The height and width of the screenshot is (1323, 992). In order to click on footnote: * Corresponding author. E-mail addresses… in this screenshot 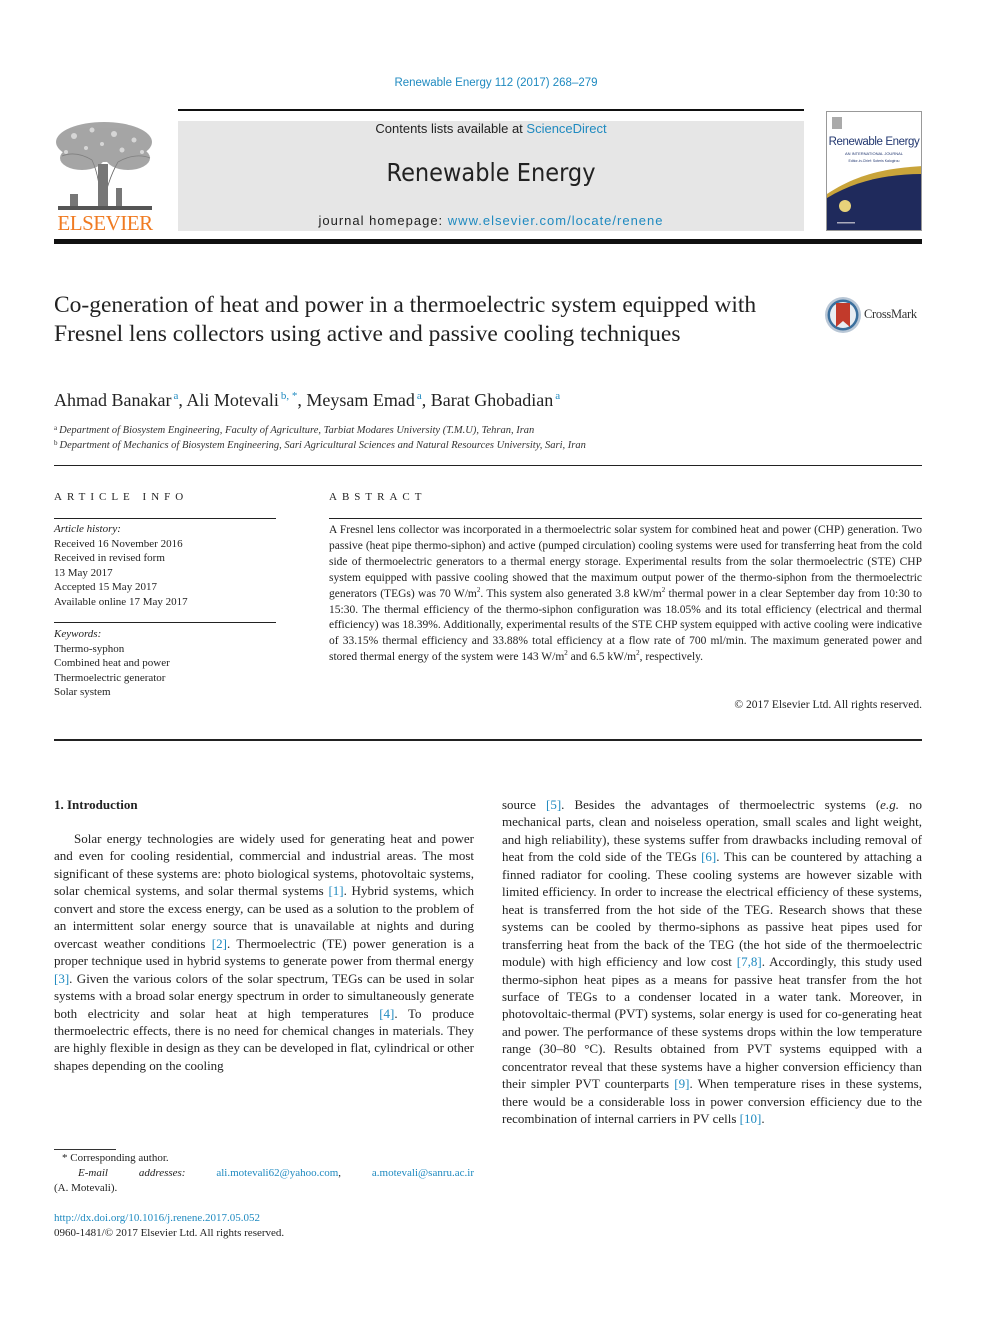, I will do `click(264, 1173)`.